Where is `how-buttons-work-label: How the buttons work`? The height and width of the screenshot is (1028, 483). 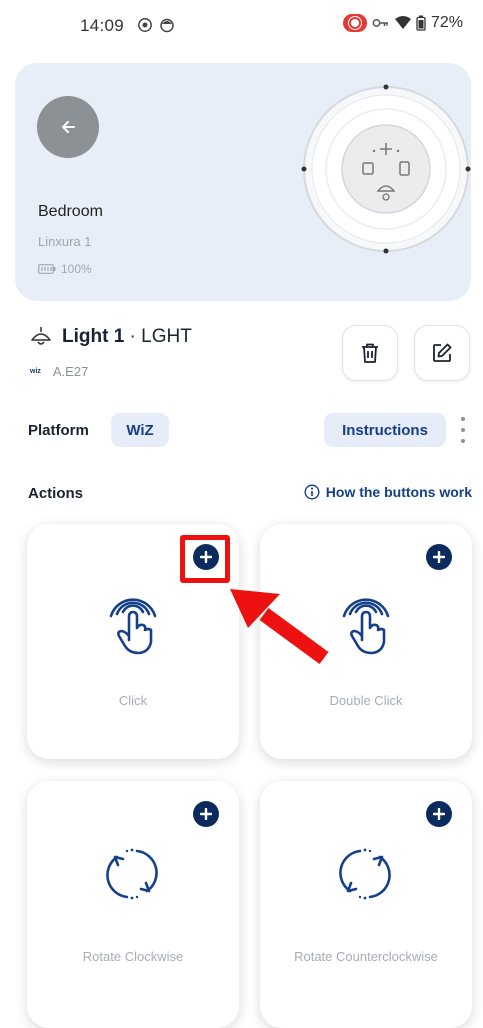 how-buttons-work-label: How the buttons work is located at coordinates (398, 492).